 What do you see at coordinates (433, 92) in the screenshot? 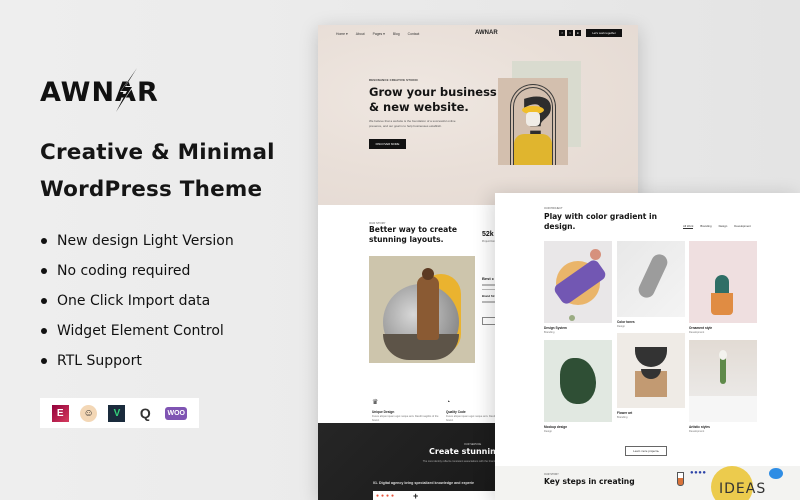
I see `hero-title-line-1: Grow your business` at bounding box center [433, 92].